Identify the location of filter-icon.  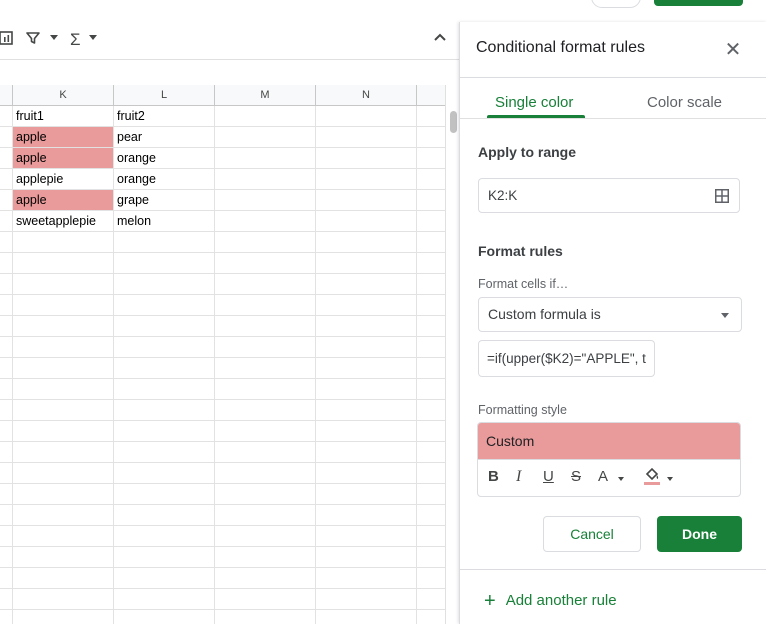
(33, 40).